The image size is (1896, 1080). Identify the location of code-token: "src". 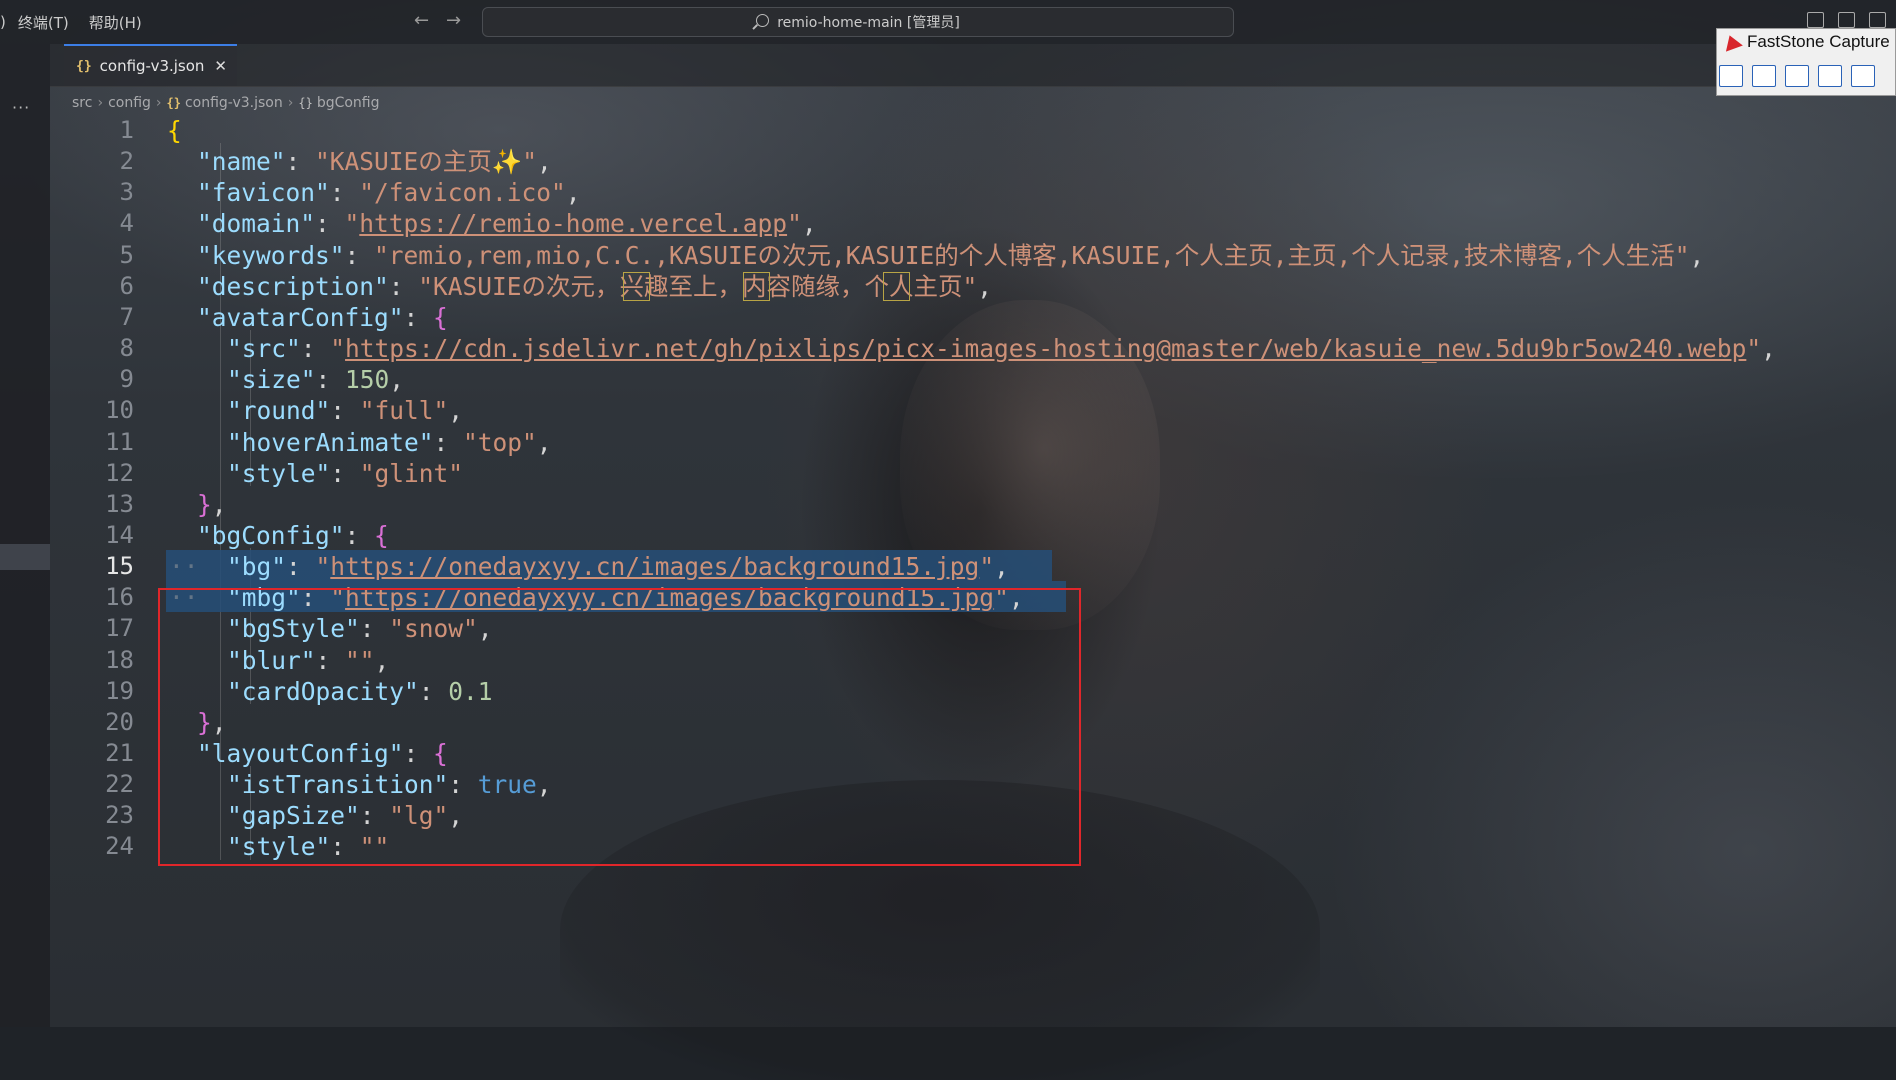
(264, 349).